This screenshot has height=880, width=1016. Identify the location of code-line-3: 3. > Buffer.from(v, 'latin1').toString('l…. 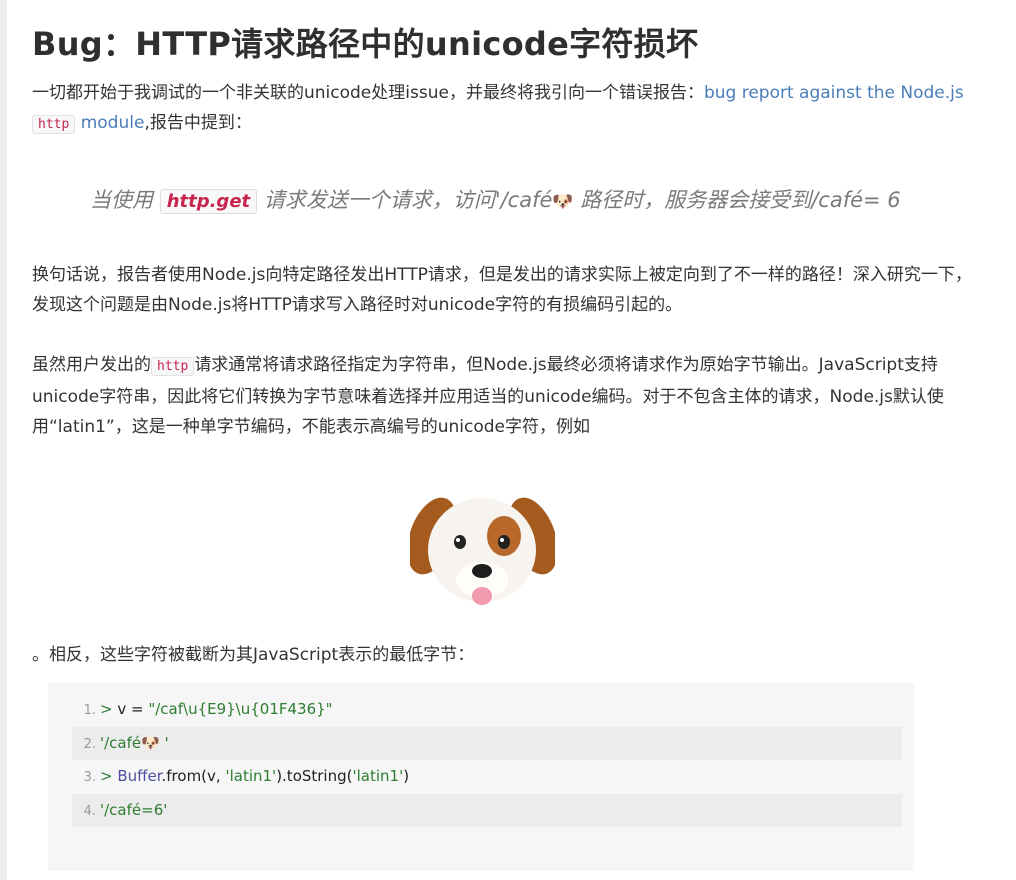
(246, 776).